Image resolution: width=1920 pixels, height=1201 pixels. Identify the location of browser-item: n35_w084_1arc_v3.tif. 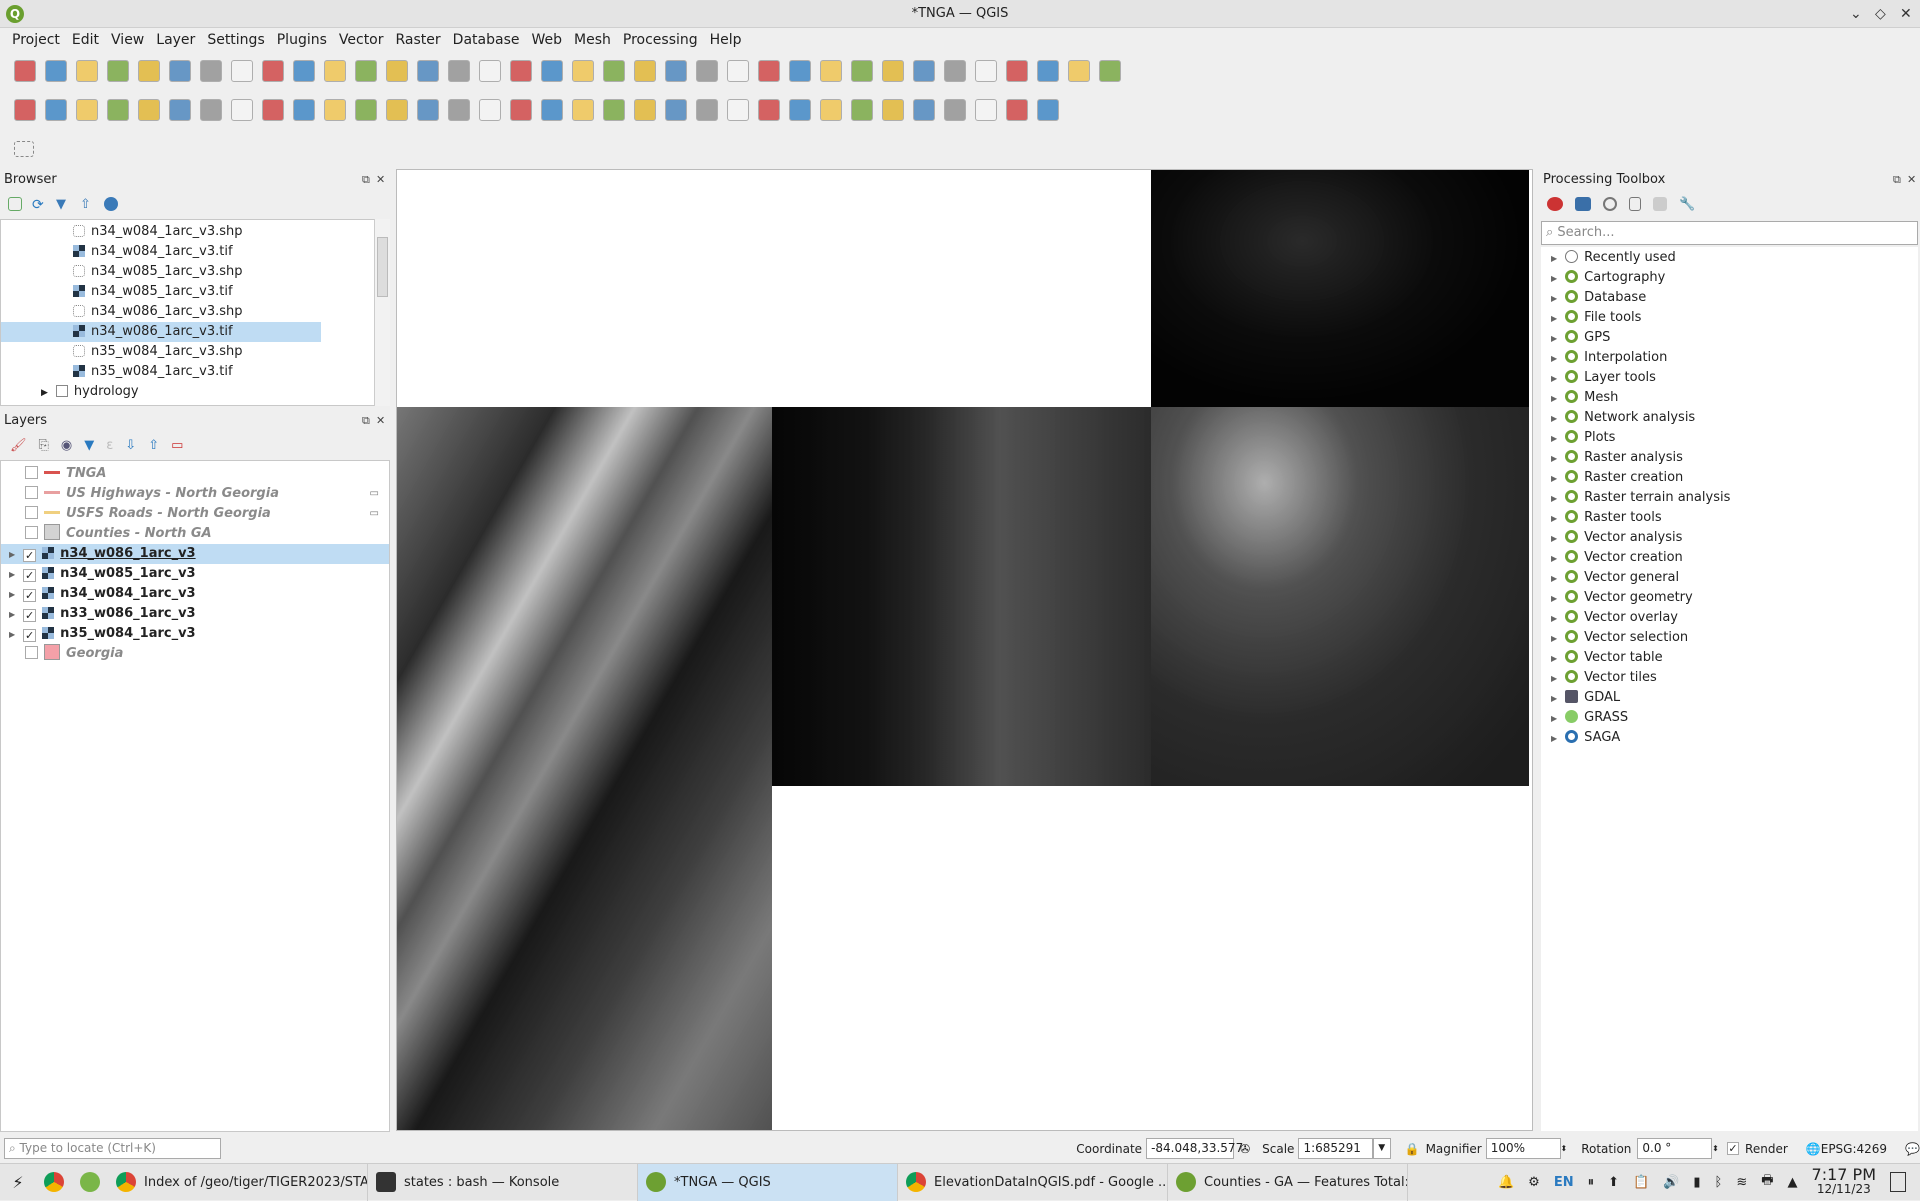
(161, 372).